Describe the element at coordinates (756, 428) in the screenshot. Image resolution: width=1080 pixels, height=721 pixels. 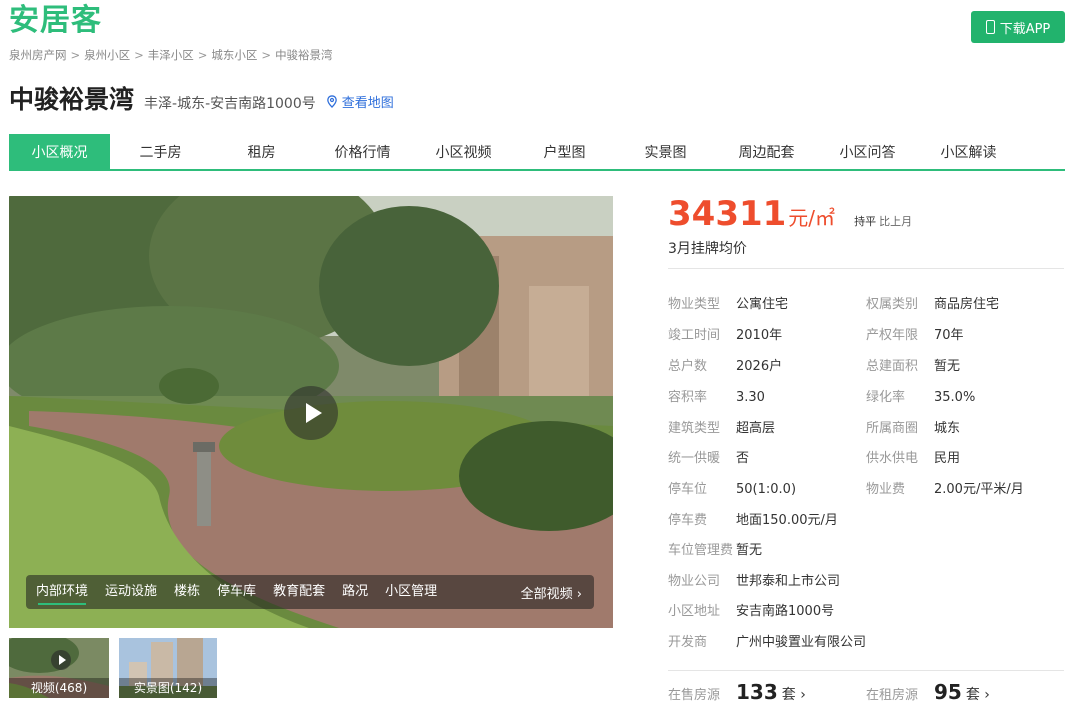
I see `detail-value: 超高层` at that location.